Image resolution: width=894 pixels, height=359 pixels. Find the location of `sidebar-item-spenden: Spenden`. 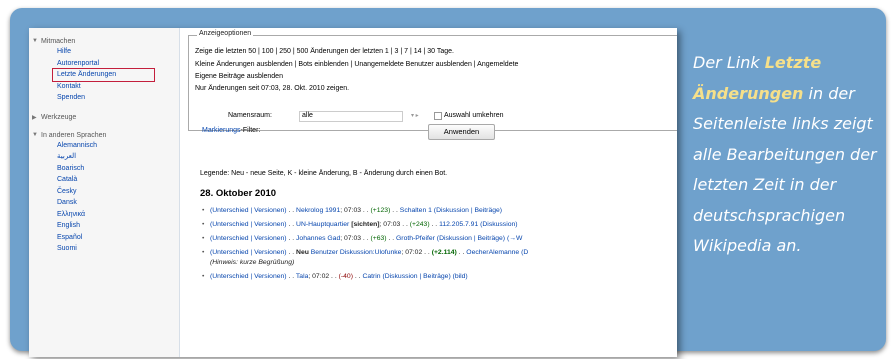

sidebar-item-spenden: Spenden is located at coordinates (104, 98).